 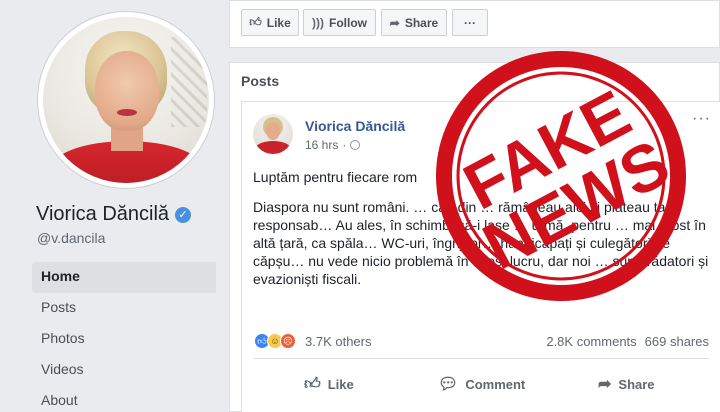 I want to click on post-like-button: 👍︎ Like, so click(x=329, y=384).